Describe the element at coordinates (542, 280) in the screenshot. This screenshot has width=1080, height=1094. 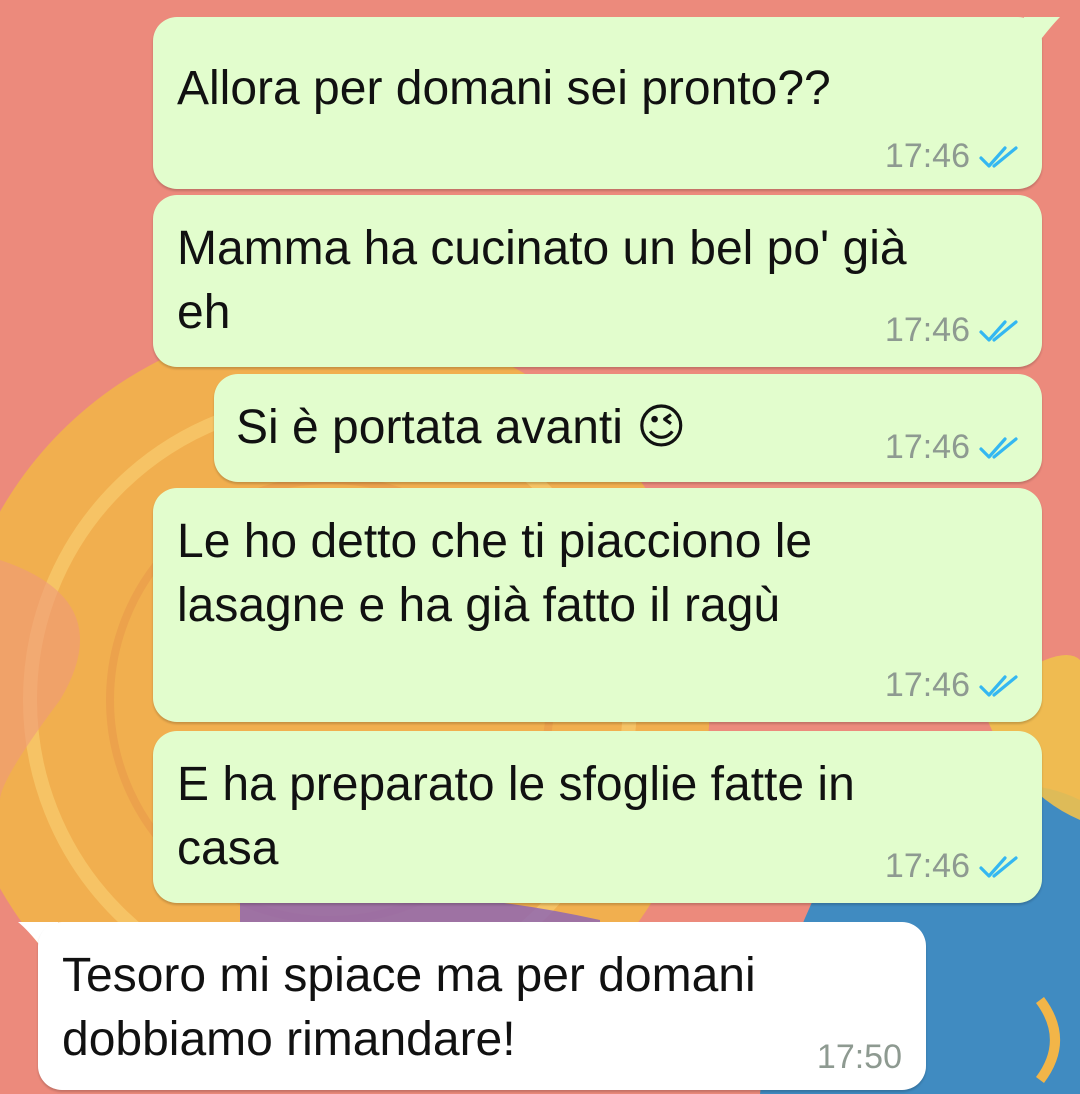
I see `message-text: Mamma ha cucinato un bel po' già eh` at that location.